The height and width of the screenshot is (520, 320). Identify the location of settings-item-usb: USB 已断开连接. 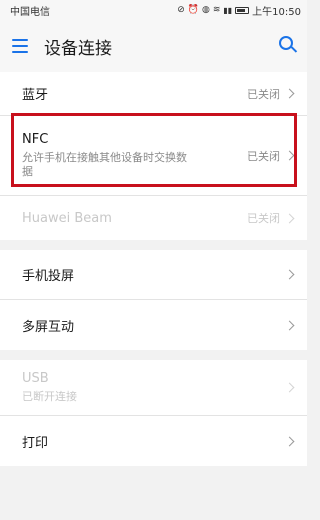
(153, 388).